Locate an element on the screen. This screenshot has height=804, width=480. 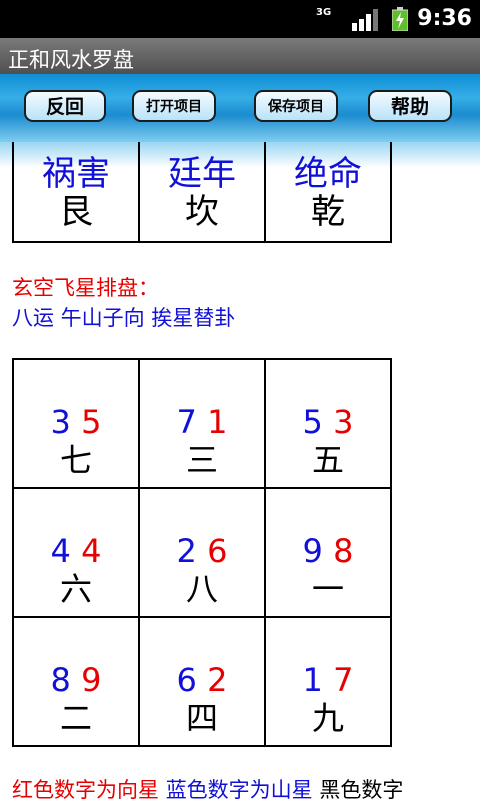
star-cell: 7 1 三 is located at coordinates (202, 423).